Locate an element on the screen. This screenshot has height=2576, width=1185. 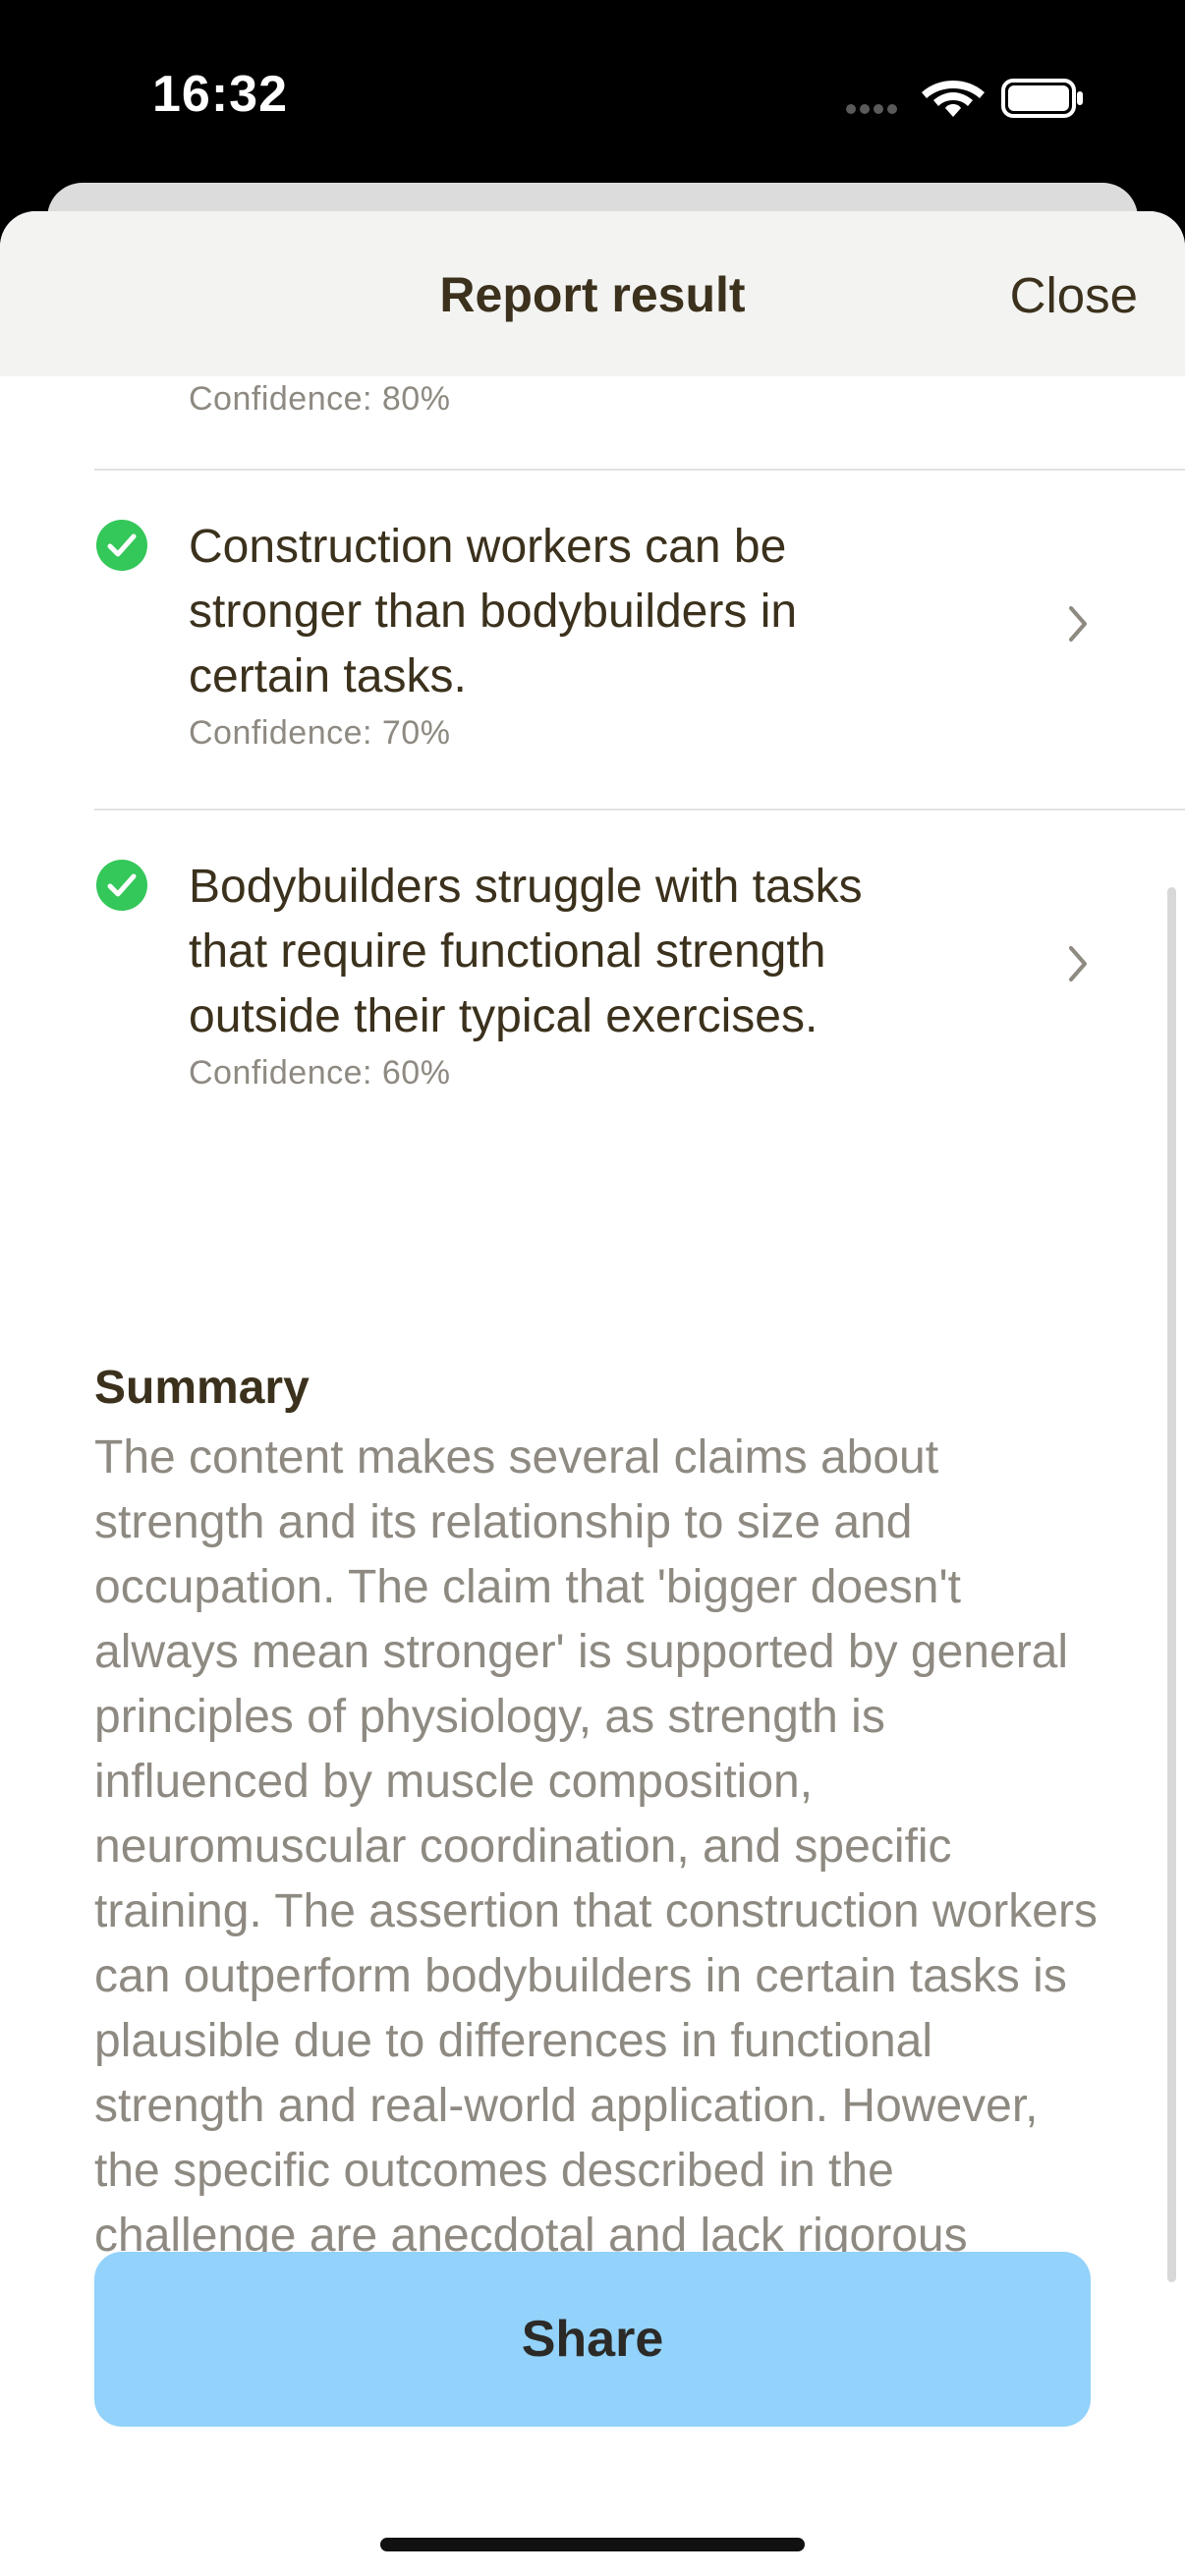
share-button: Share is located at coordinates (592, 2339).